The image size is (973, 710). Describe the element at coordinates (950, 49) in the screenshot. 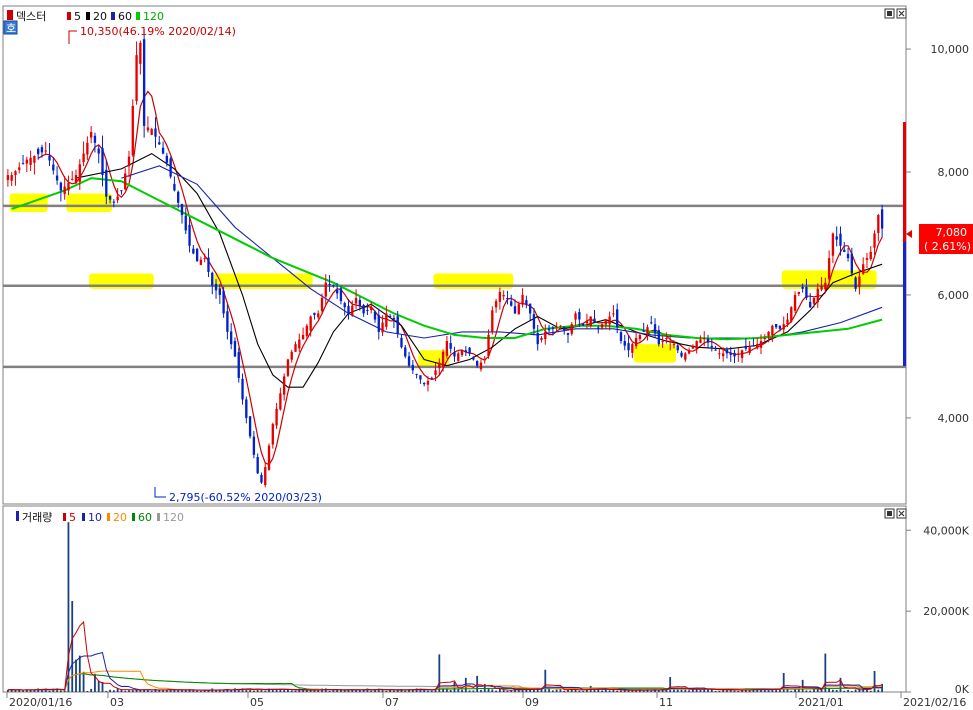

I see `price-tick-label: 10,000` at that location.